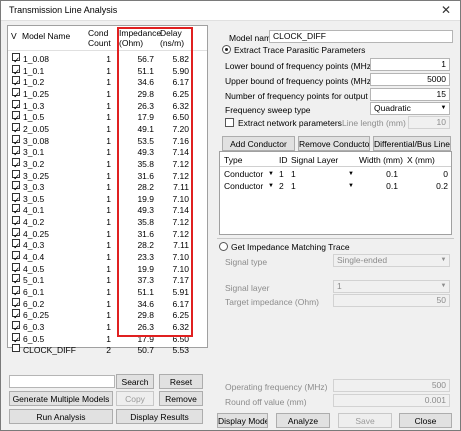 This screenshot has height=431, width=461. Describe the element at coordinates (391, 286) in the screenshot. I see `signal-layer-select: 1 ▼` at that location.